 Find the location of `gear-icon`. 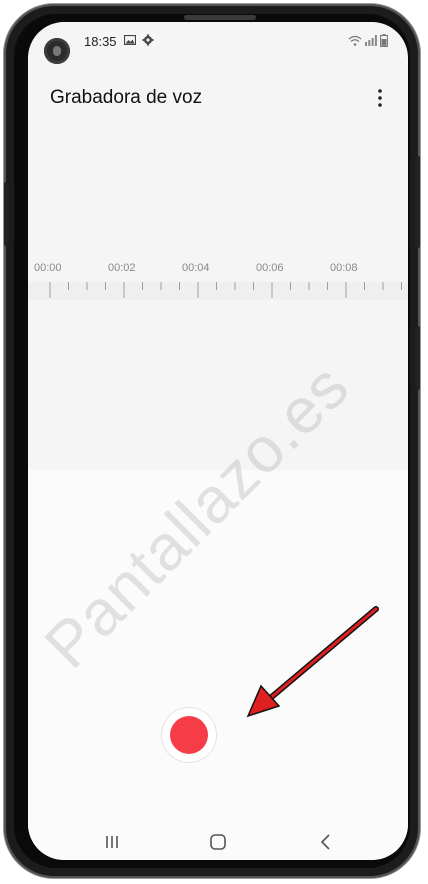

gear-icon is located at coordinates (148, 40).